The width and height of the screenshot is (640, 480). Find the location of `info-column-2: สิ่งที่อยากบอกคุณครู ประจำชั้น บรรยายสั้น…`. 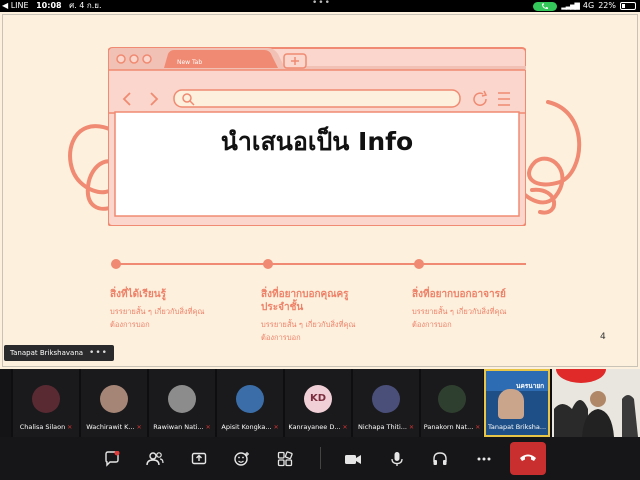

info-column-2: สิ่งที่อยากบอกคุณครู ประจำชั้น บรรยายสั้น… is located at coordinates (331, 316).